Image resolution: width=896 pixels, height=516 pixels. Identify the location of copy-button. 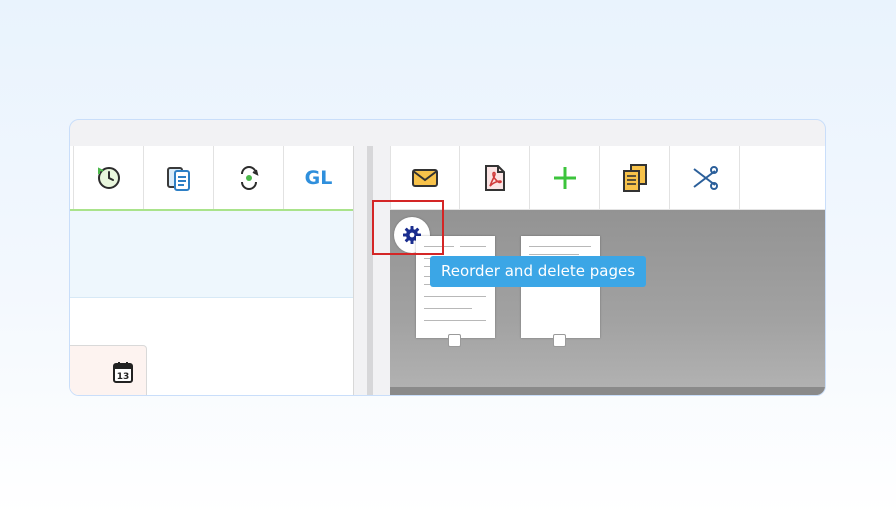
(635, 177).